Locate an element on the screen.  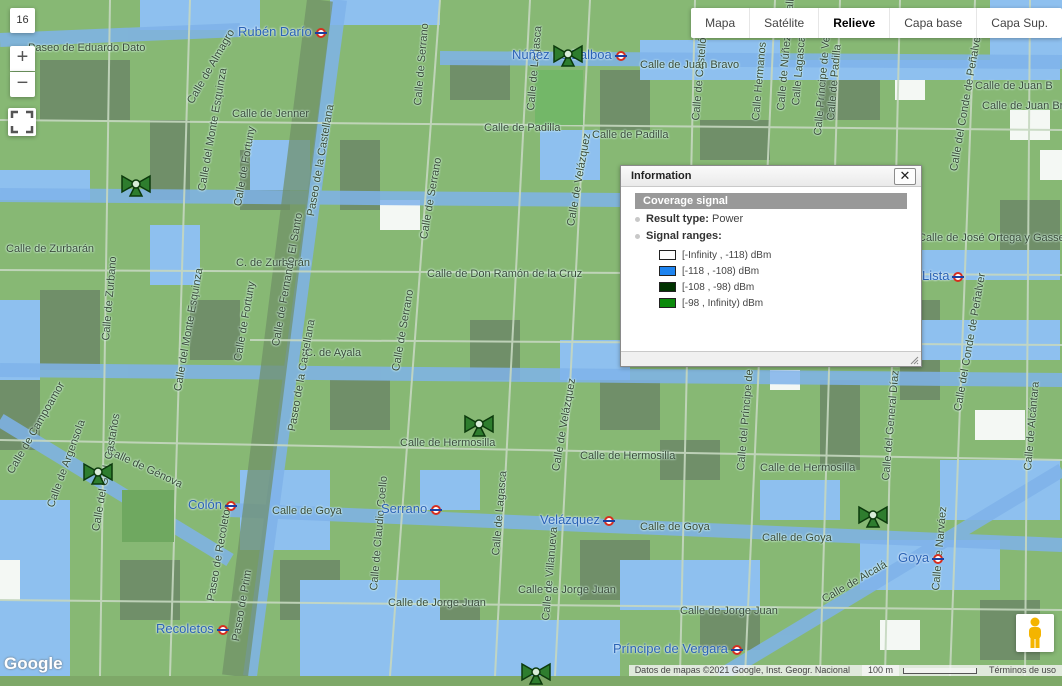
street-label: Calle de Don Ramón de la Cruz is located at coordinates (505, 274).